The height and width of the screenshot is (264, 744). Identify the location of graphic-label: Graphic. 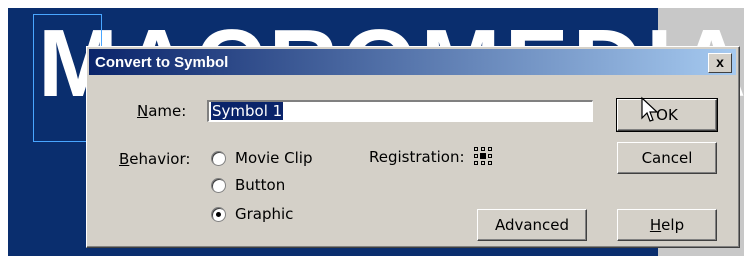
(264, 214).